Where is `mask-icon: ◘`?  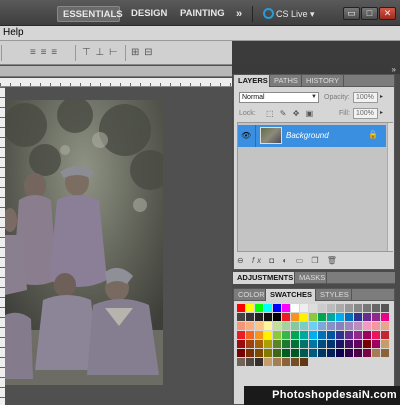 mask-icon: ◘ is located at coordinates (273, 260).